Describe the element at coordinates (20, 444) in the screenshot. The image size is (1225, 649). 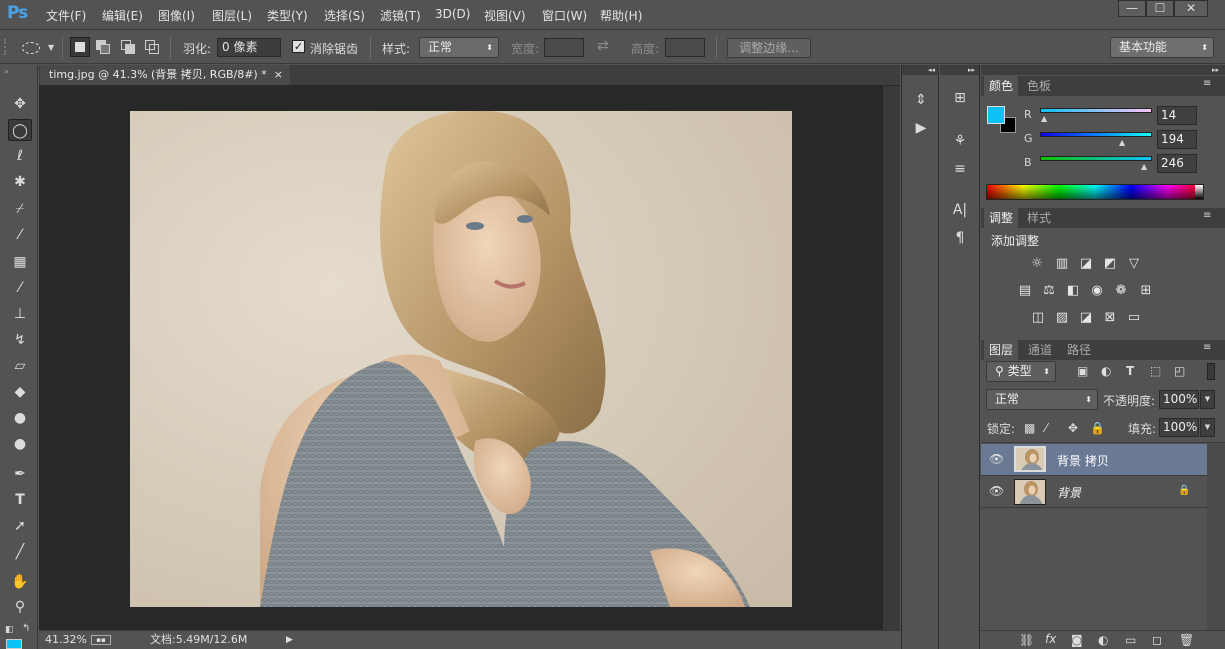
I see `dodge-tool-icon: ●` at that location.